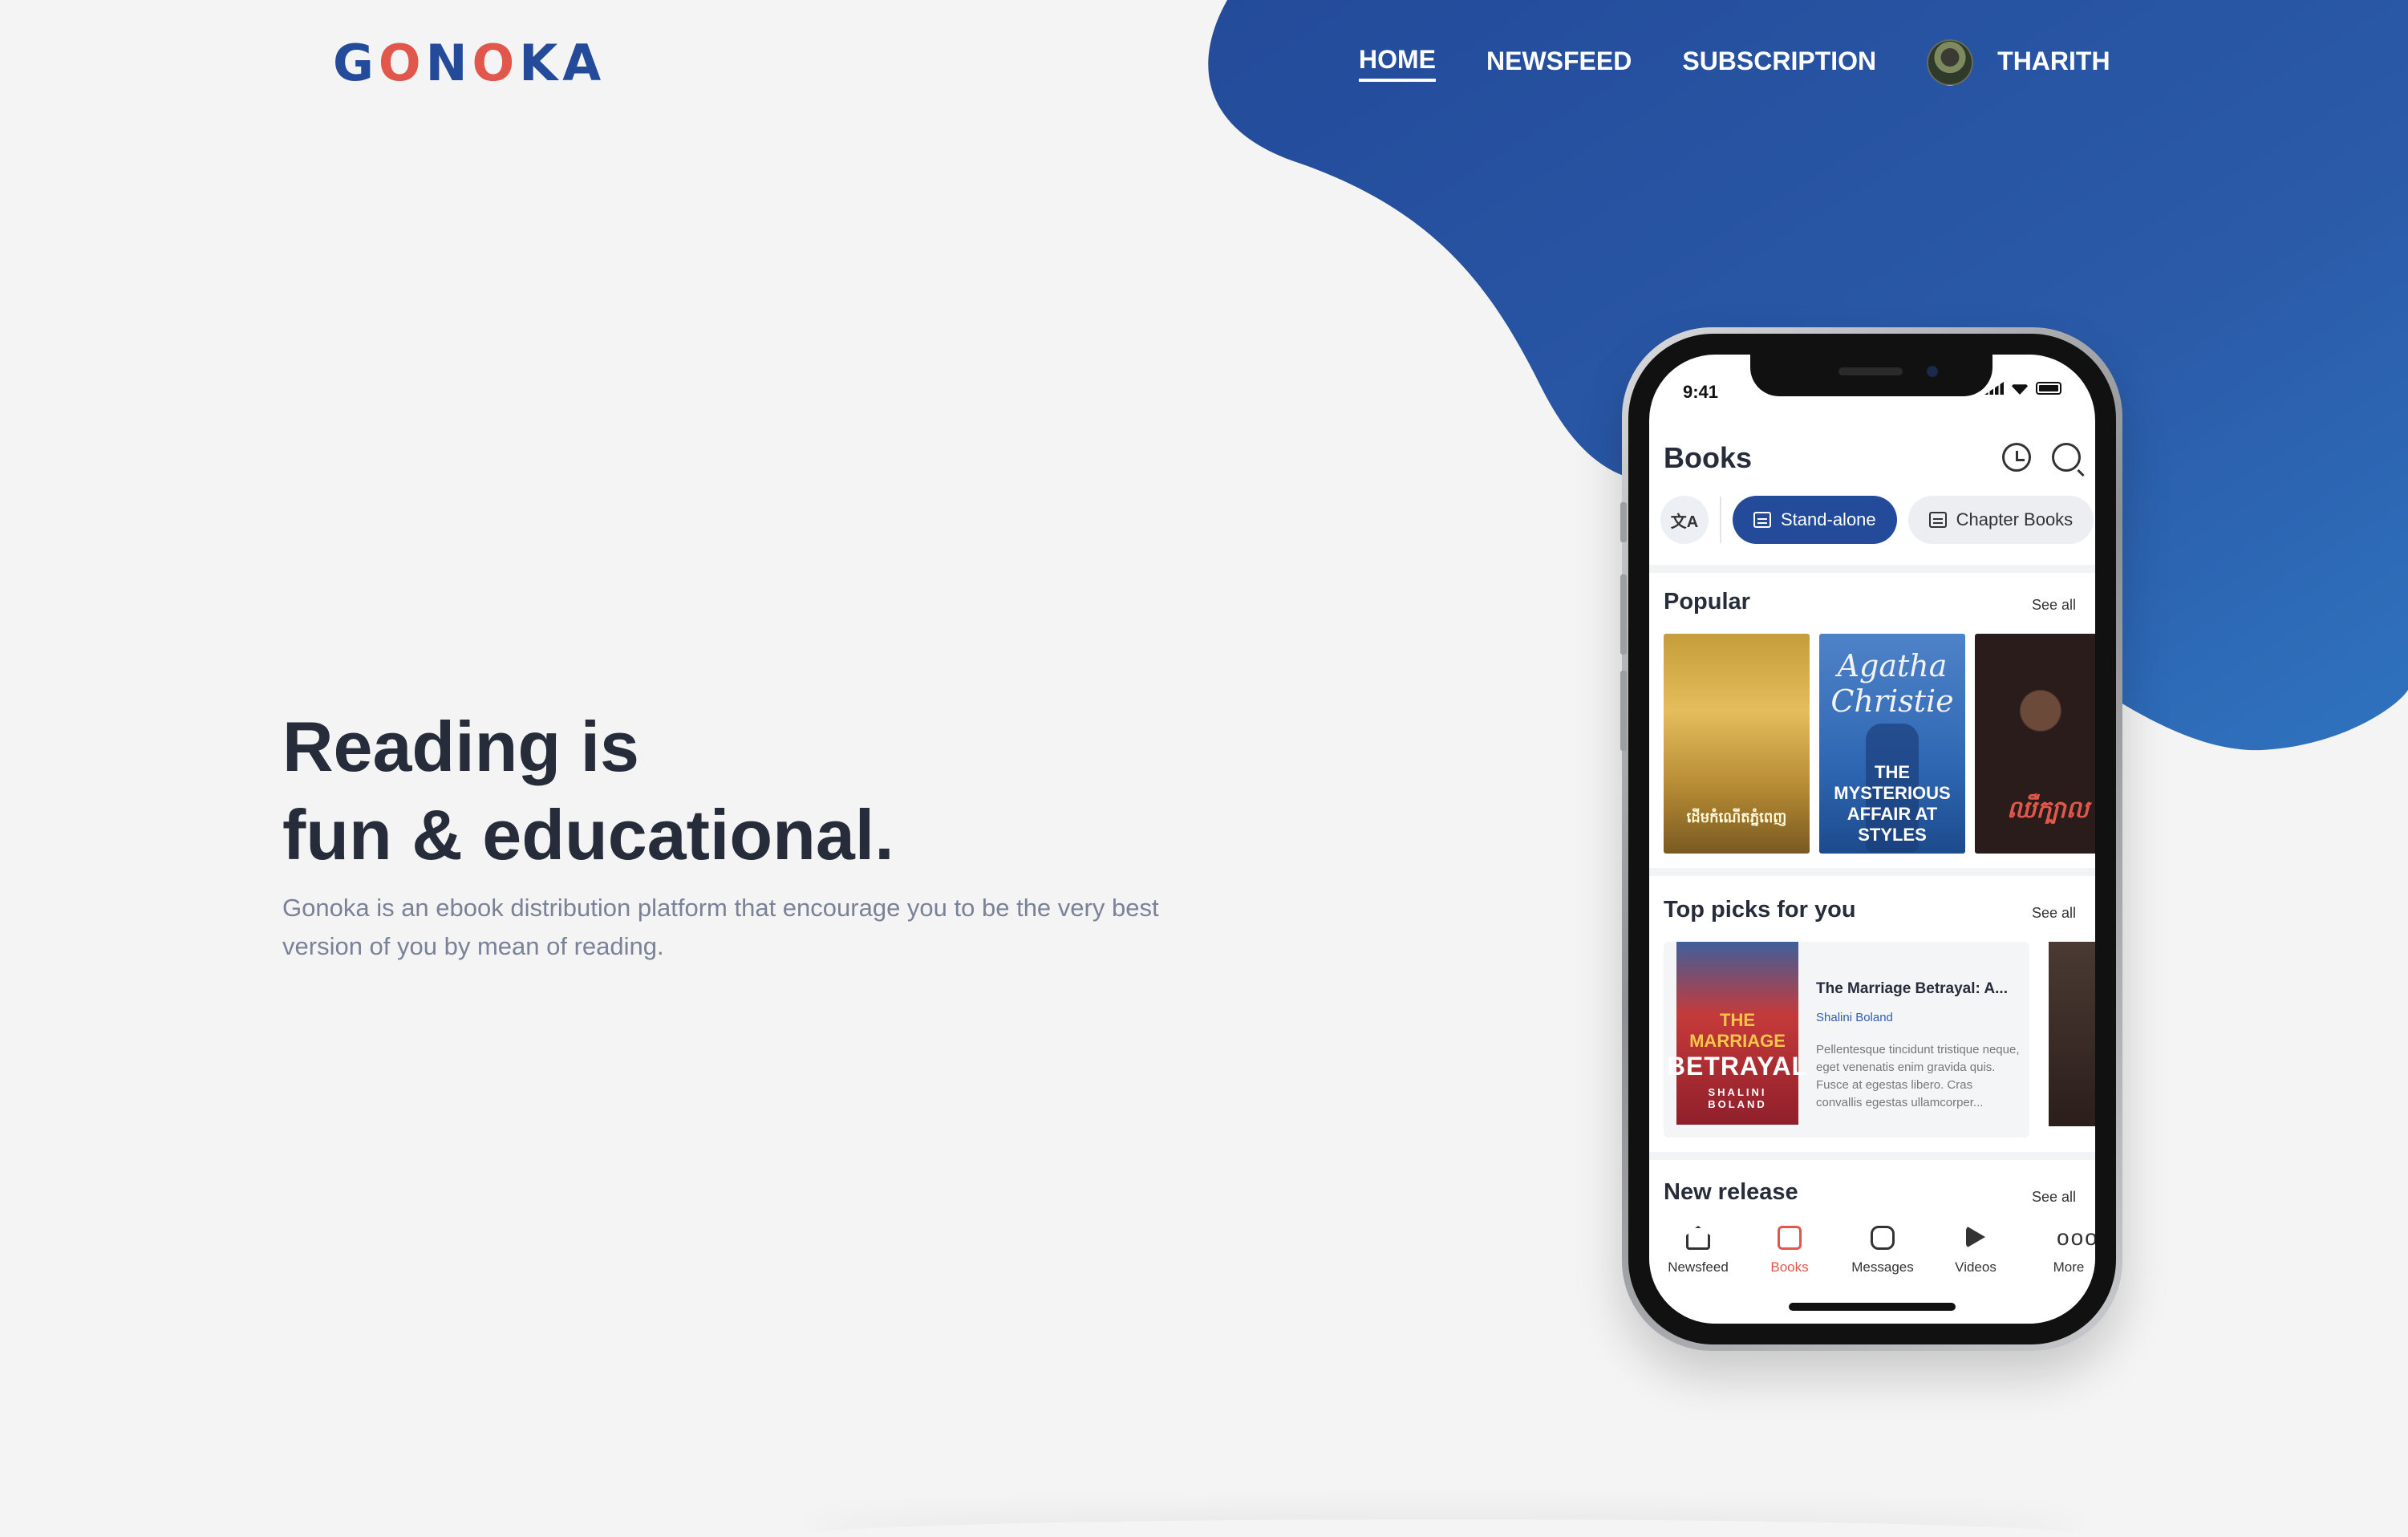  What do you see at coordinates (2072, 1034) in the screenshot?
I see `next-pick-card` at bounding box center [2072, 1034].